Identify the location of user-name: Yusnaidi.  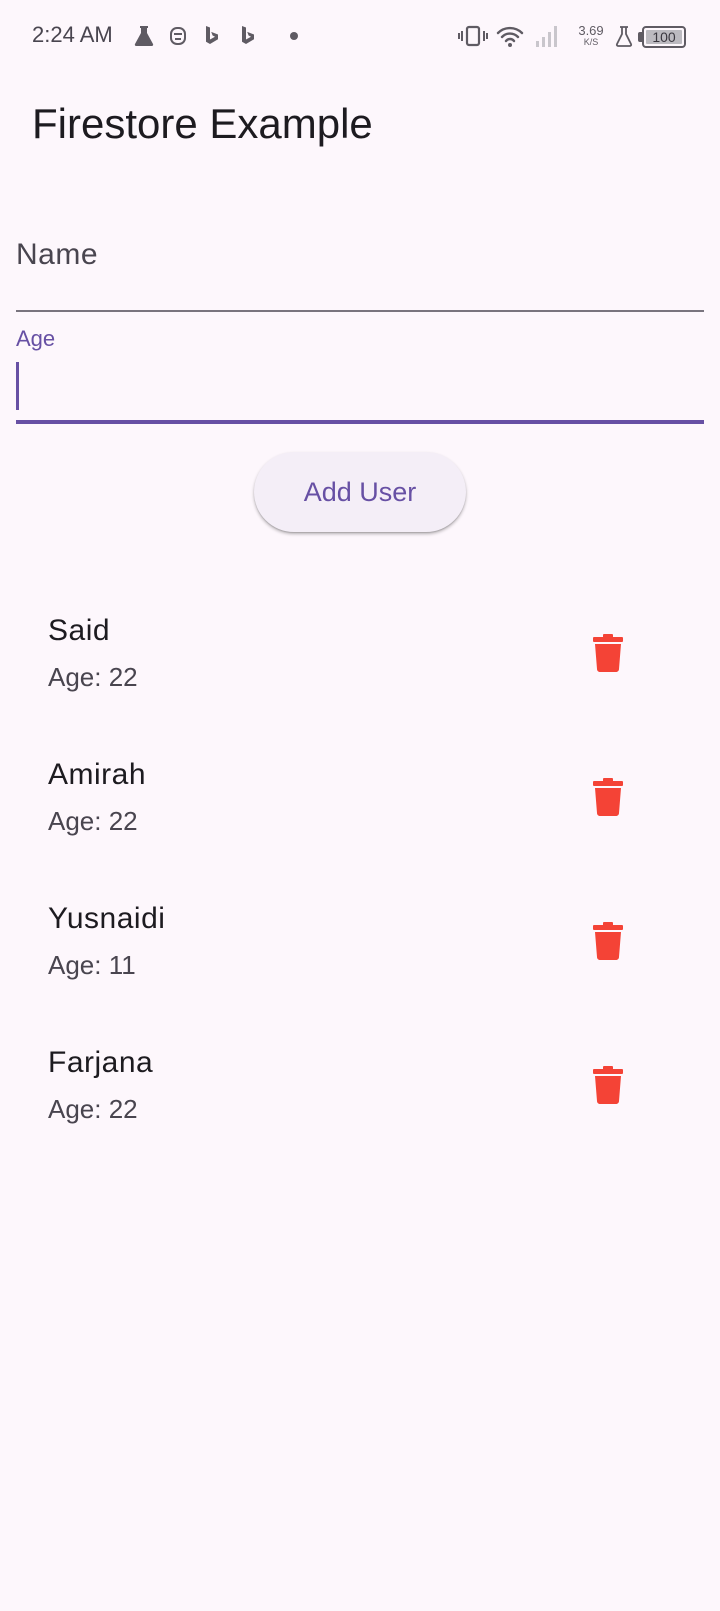
(107, 918).